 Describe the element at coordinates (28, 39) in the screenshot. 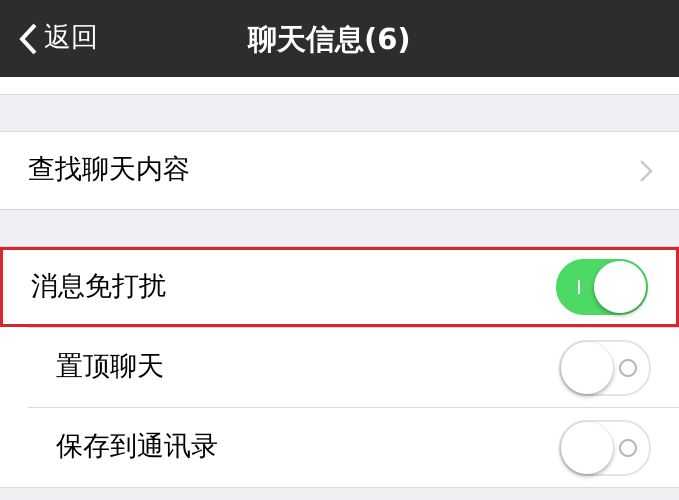

I see `back-chevron-icon` at that location.